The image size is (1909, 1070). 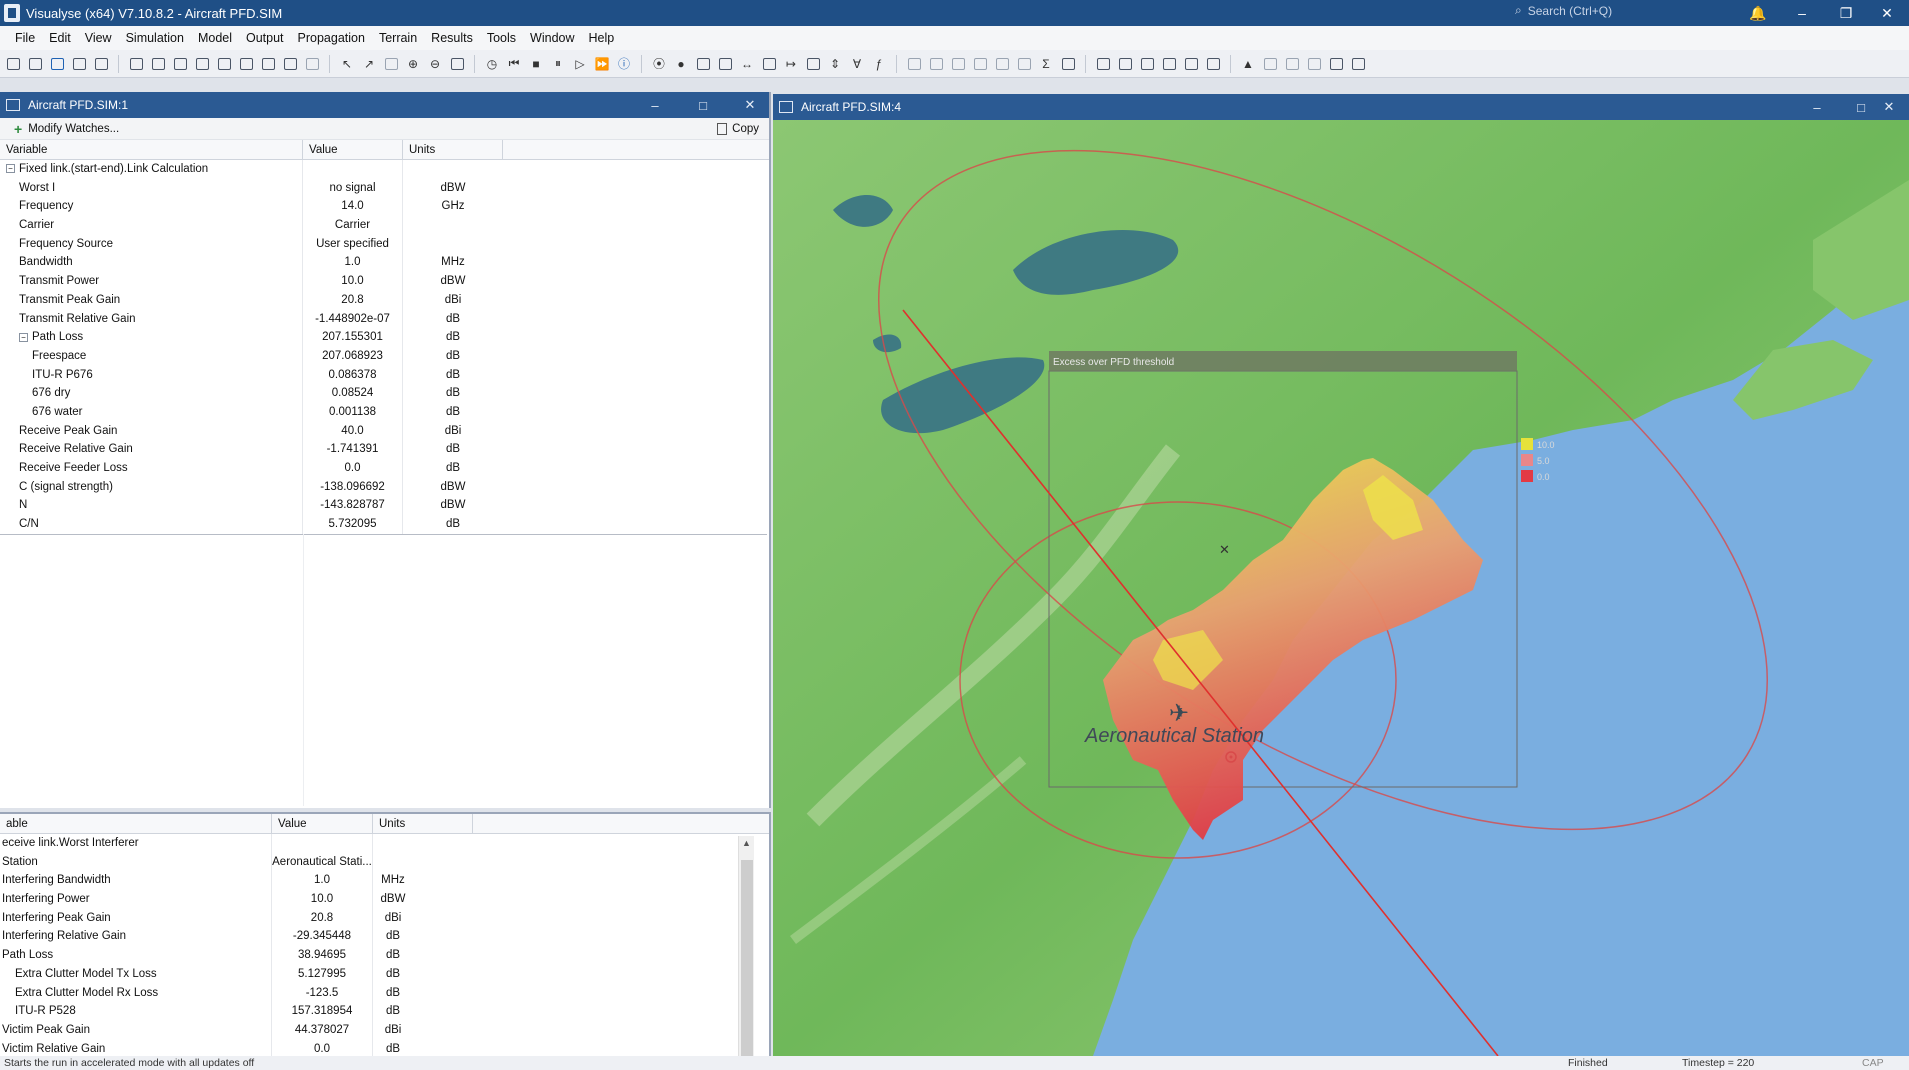 I want to click on arrow-range-icon: ↦, so click(x=791, y=64).